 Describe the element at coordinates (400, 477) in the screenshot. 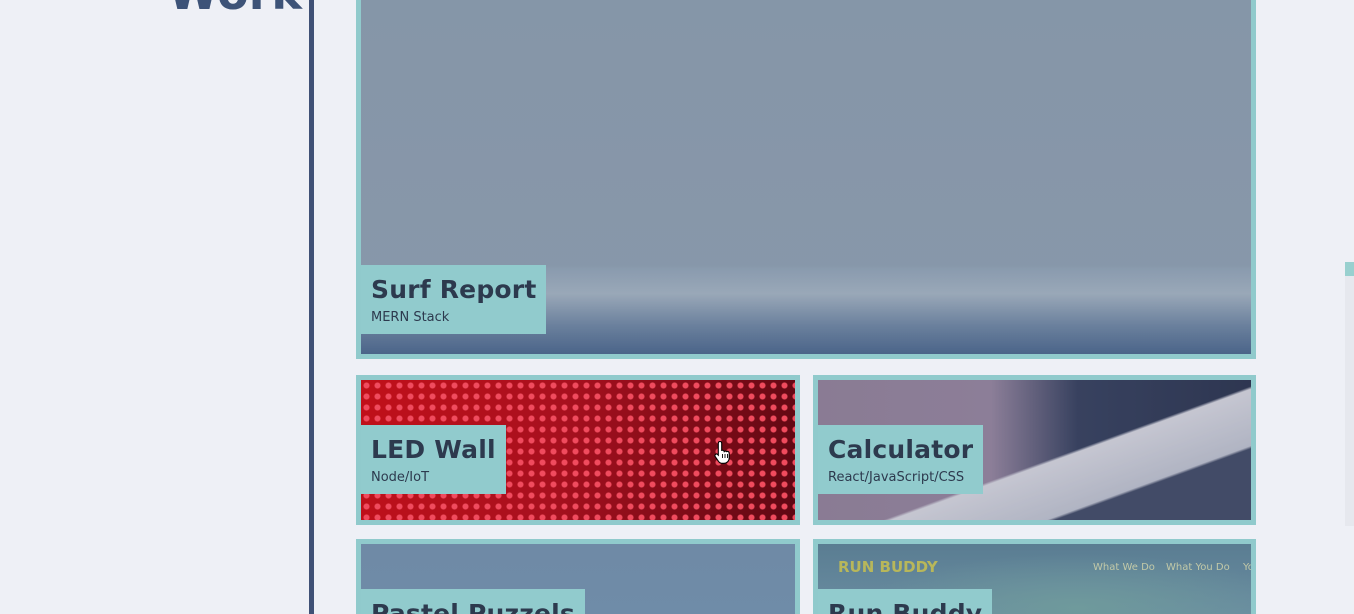

I see `project-stack: Node/IoT` at that location.